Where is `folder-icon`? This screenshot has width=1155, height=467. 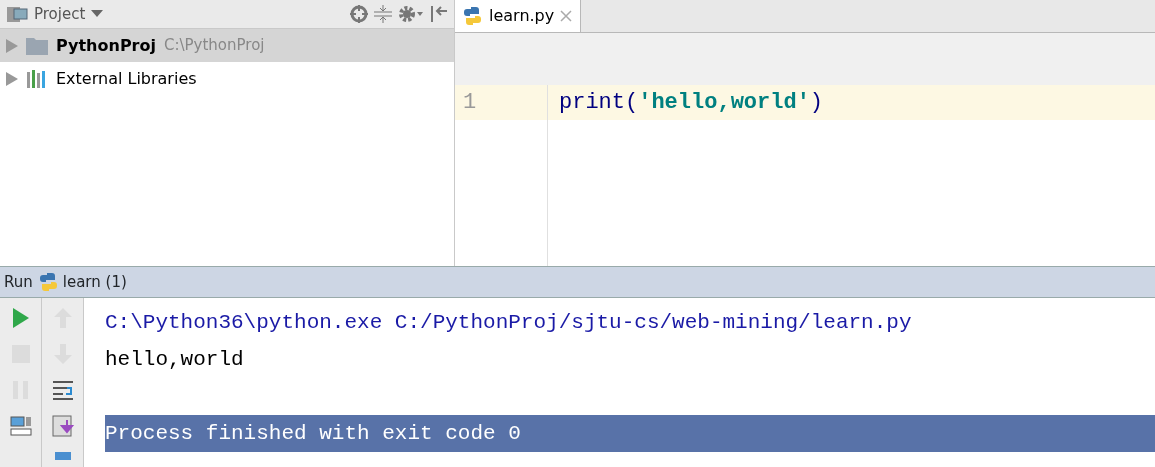
folder-icon is located at coordinates (37, 45).